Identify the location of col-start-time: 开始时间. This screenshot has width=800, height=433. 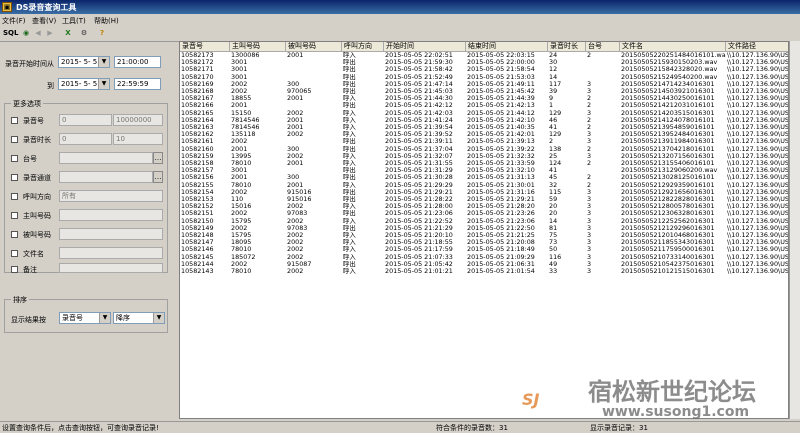
(425, 47).